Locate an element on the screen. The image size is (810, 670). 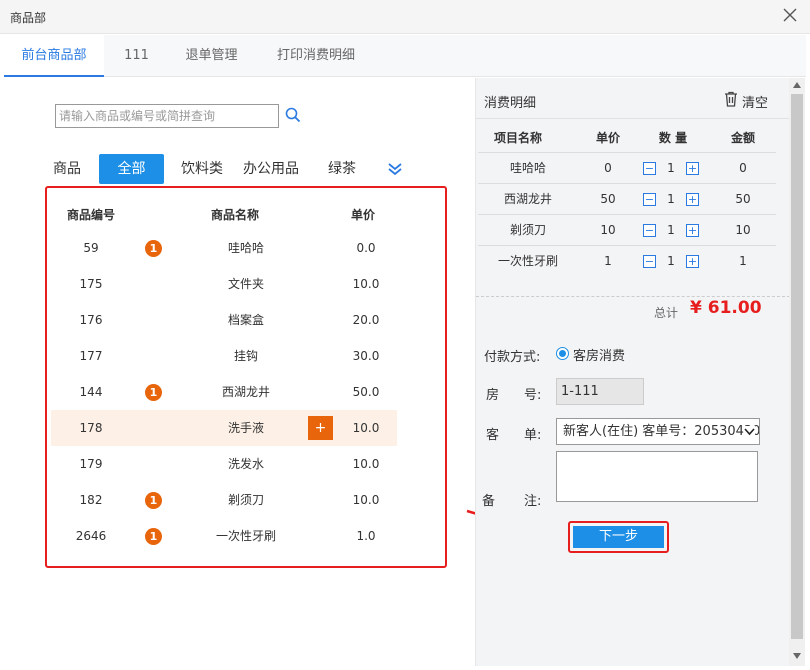
category-drinks: 饮料类 is located at coordinates (202, 169).